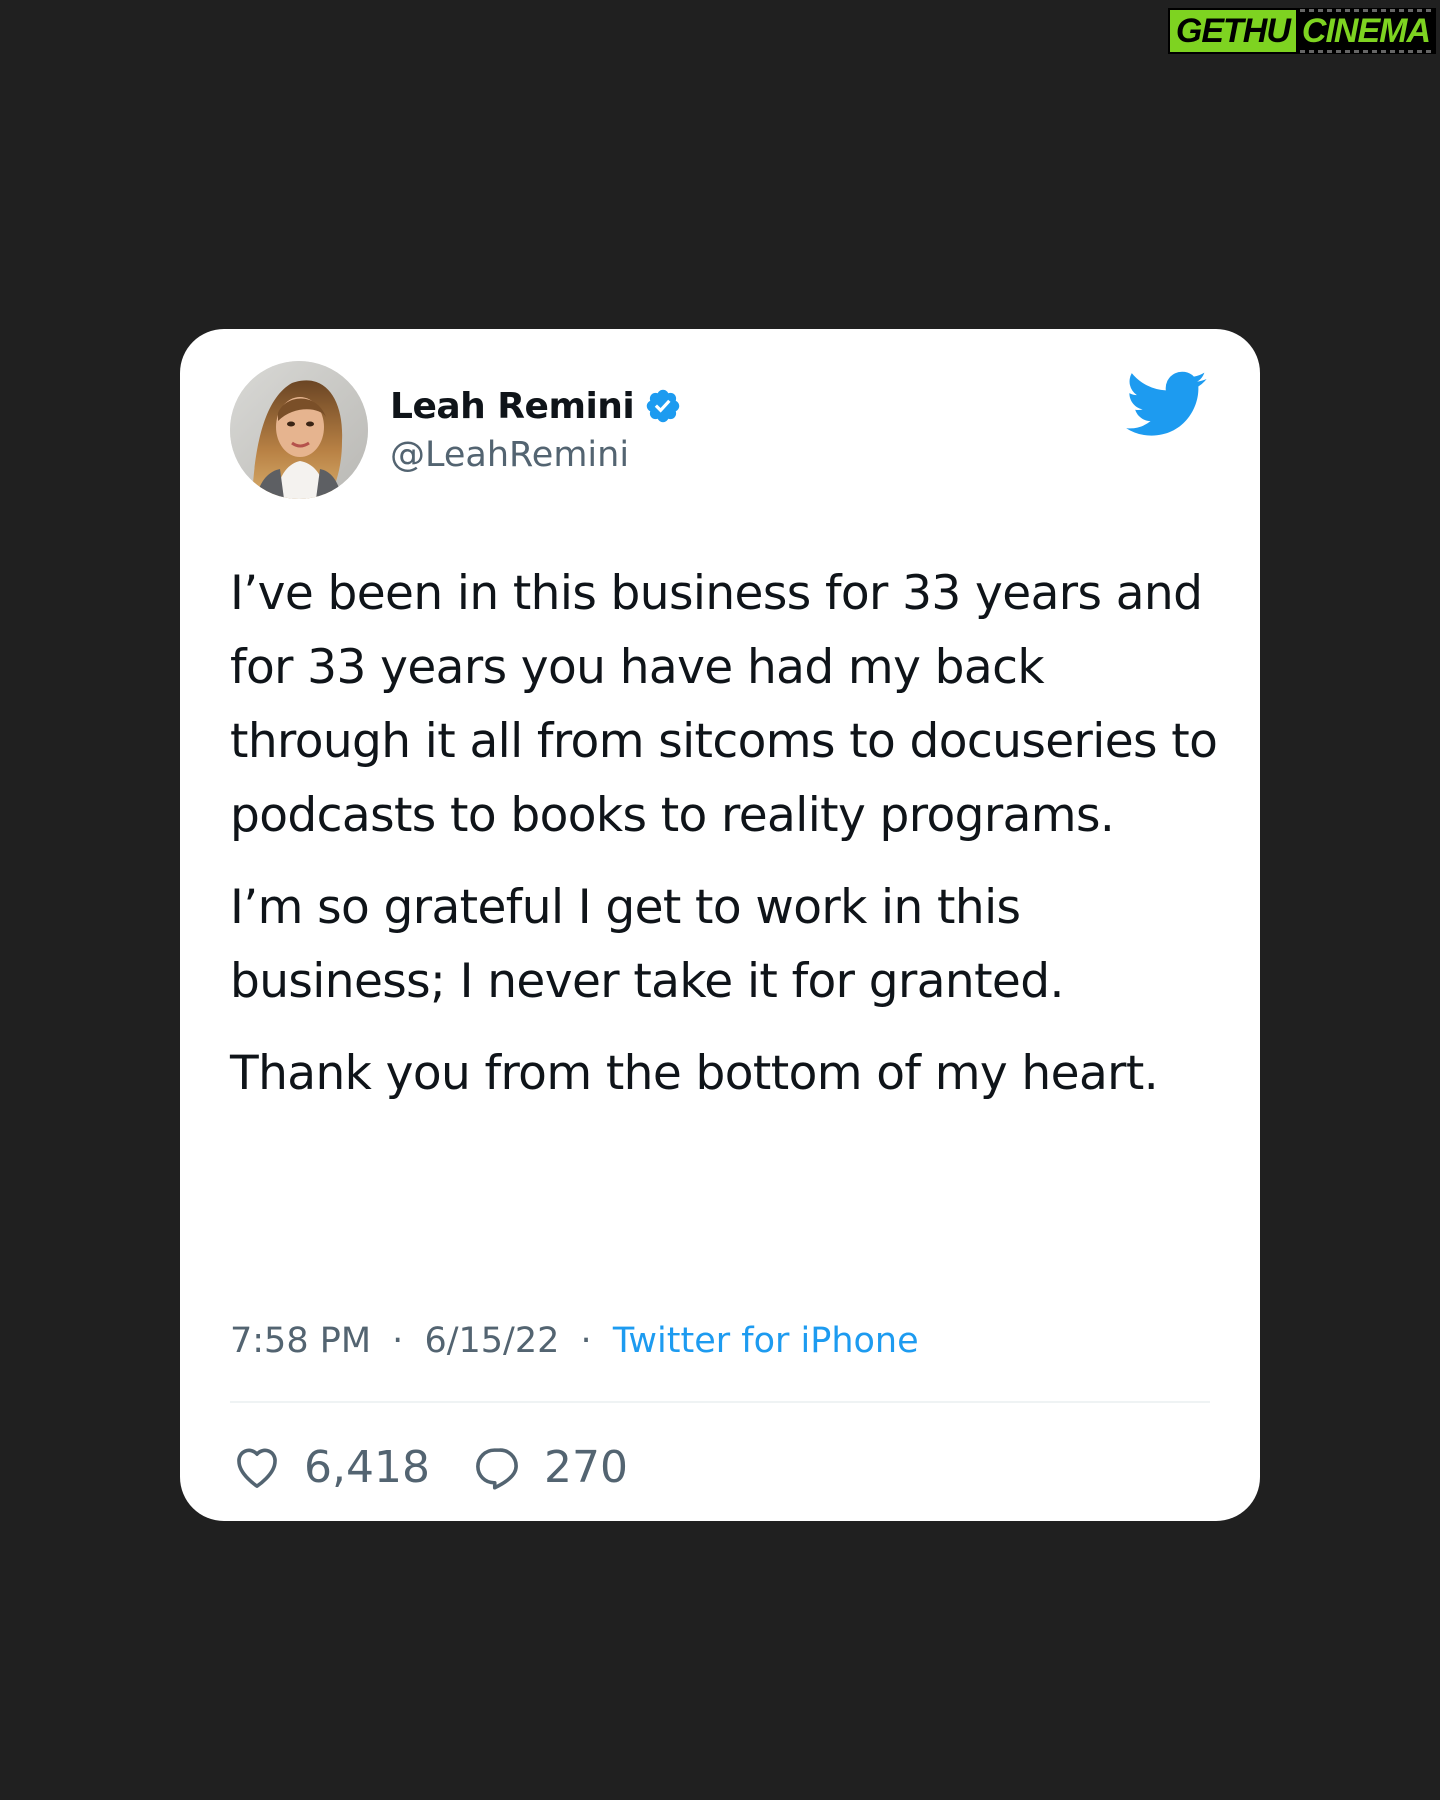 The height and width of the screenshot is (1800, 1440). I want to click on likes-count: 6,418, so click(367, 1467).